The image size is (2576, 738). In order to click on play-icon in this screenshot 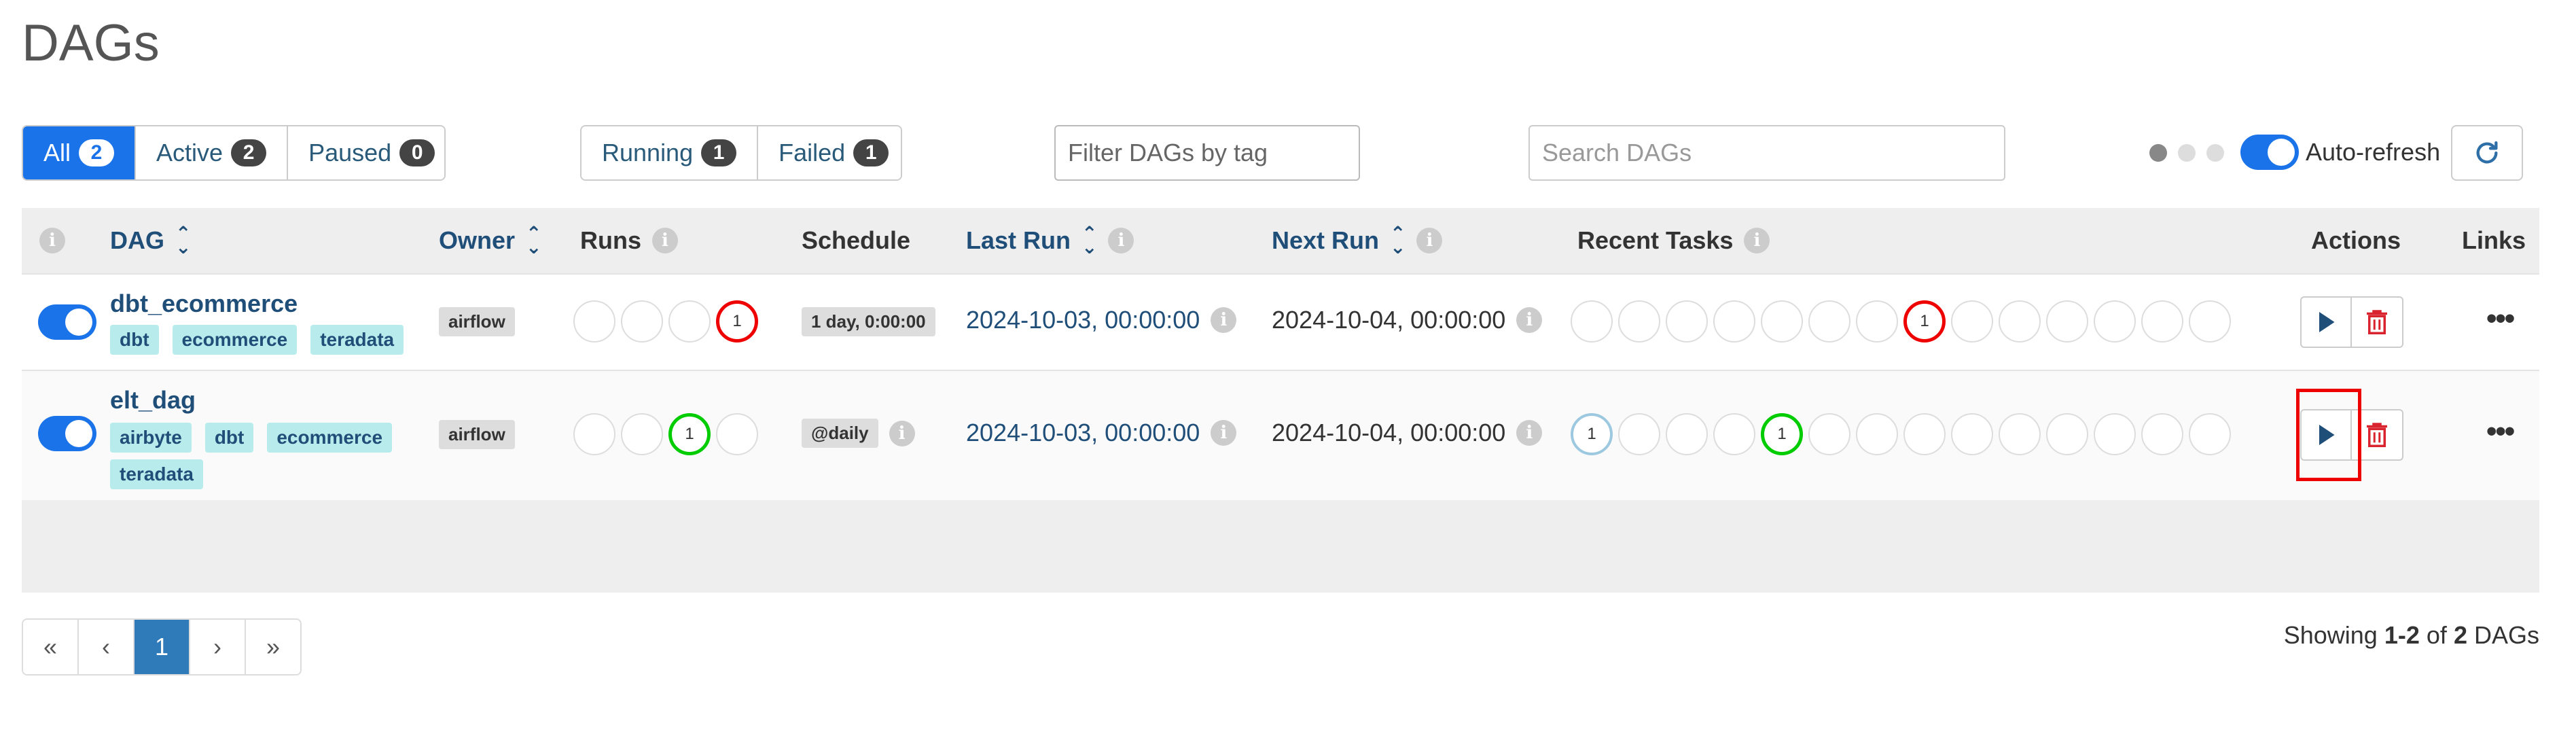, I will do `click(2327, 322)`.